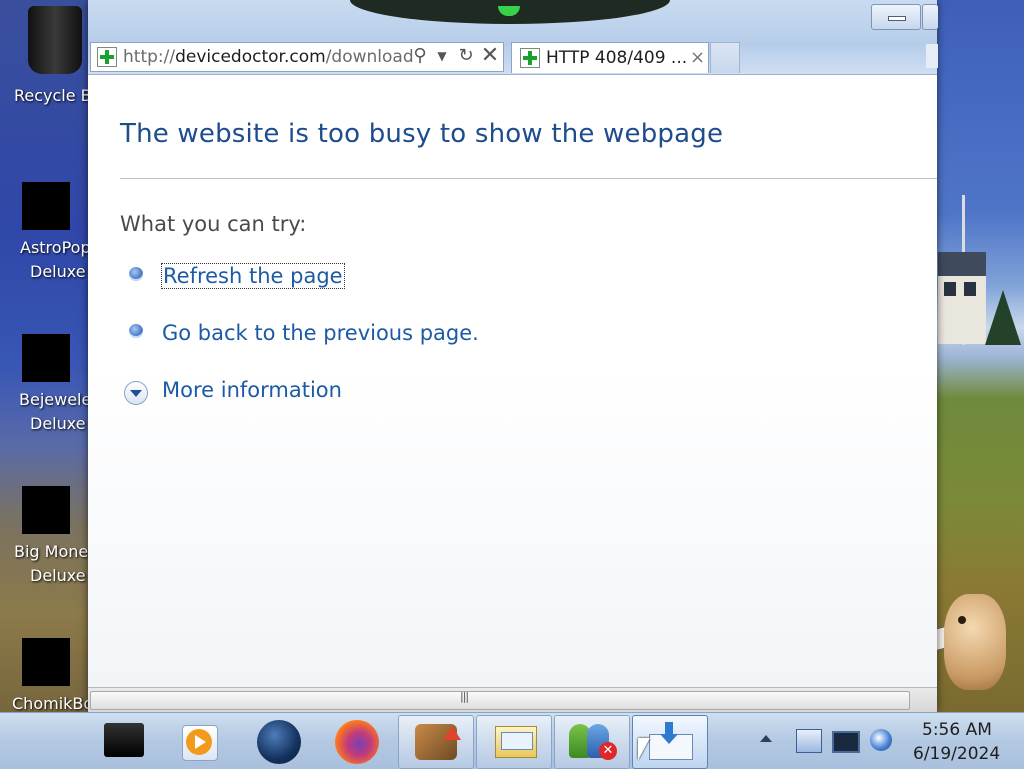  I want to click on mouse-cursor-icon, so click(644, 749).